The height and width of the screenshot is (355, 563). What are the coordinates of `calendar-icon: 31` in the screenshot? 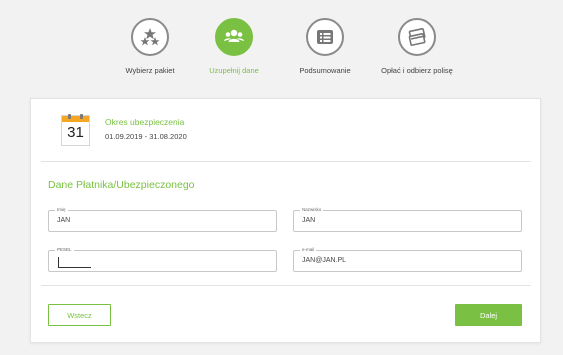 It's located at (75, 130).